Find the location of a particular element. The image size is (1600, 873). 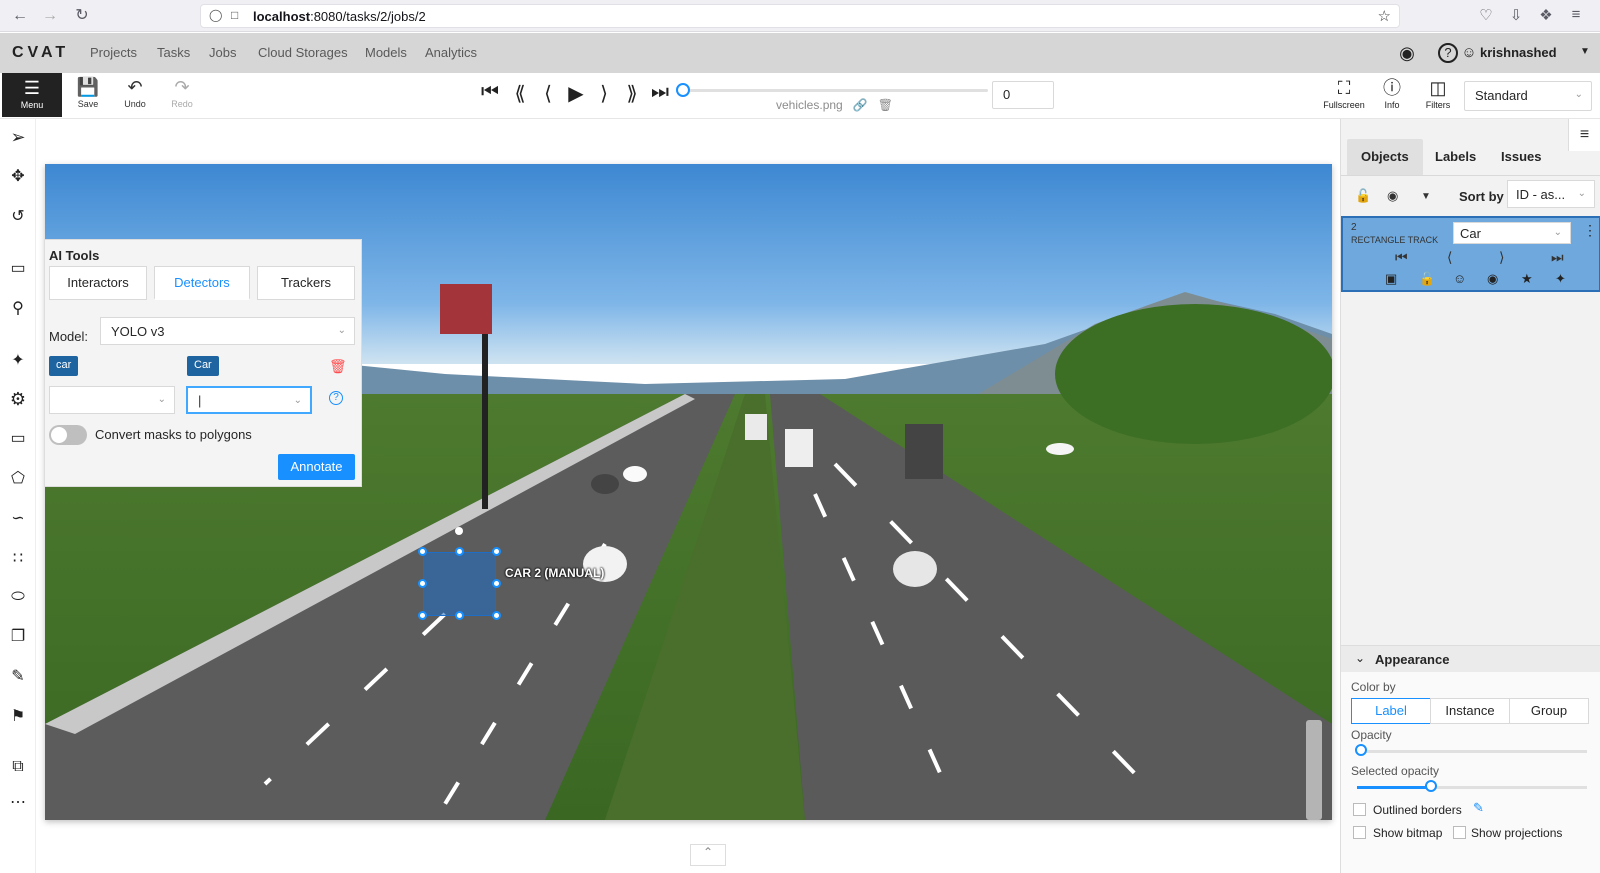

address-bar: ◯ □ localhost:8080/tasks/2/jobs/2 ☆ is located at coordinates (800, 16).